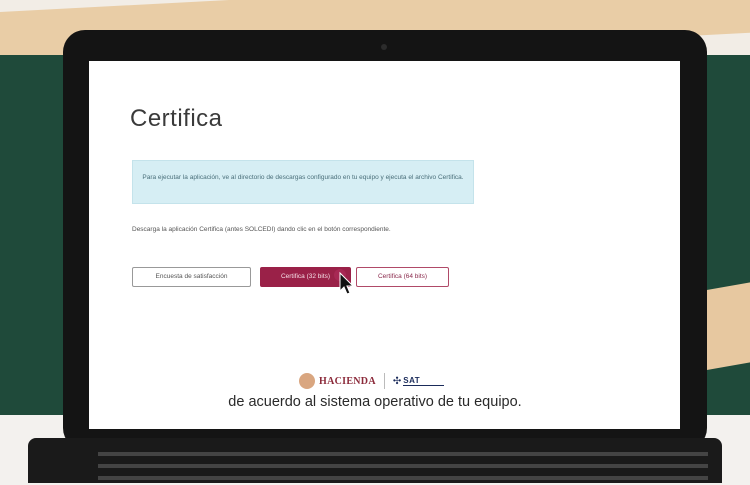 The width and height of the screenshot is (750, 485). I want to click on survey-button: Encuesta de satisfacción, so click(191, 277).